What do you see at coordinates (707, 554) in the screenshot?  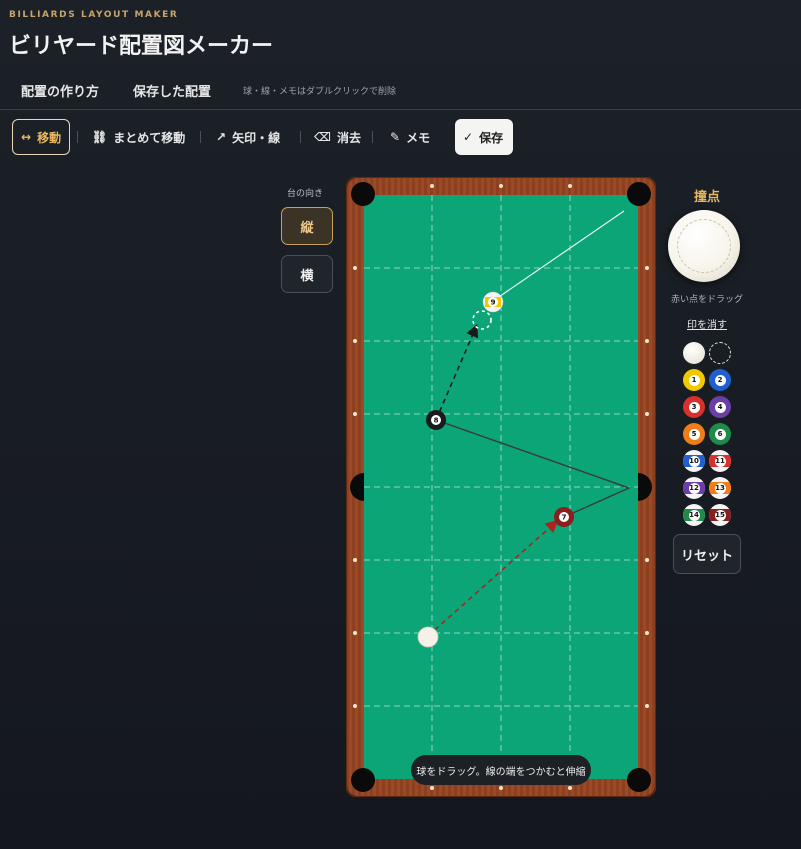 I see `reset-button: リセット` at bounding box center [707, 554].